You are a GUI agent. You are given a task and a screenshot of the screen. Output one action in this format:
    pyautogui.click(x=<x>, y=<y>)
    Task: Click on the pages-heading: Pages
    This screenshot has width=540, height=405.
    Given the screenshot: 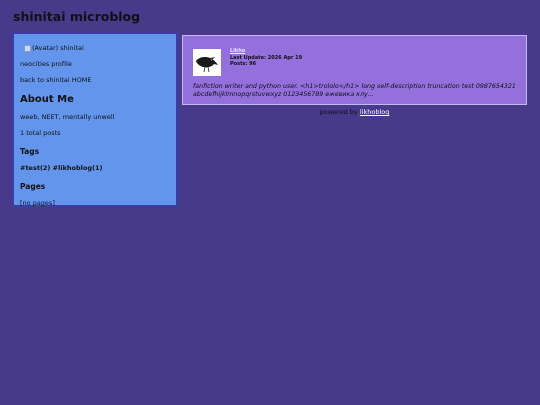 What is the action you would take?
    pyautogui.click(x=33, y=186)
    